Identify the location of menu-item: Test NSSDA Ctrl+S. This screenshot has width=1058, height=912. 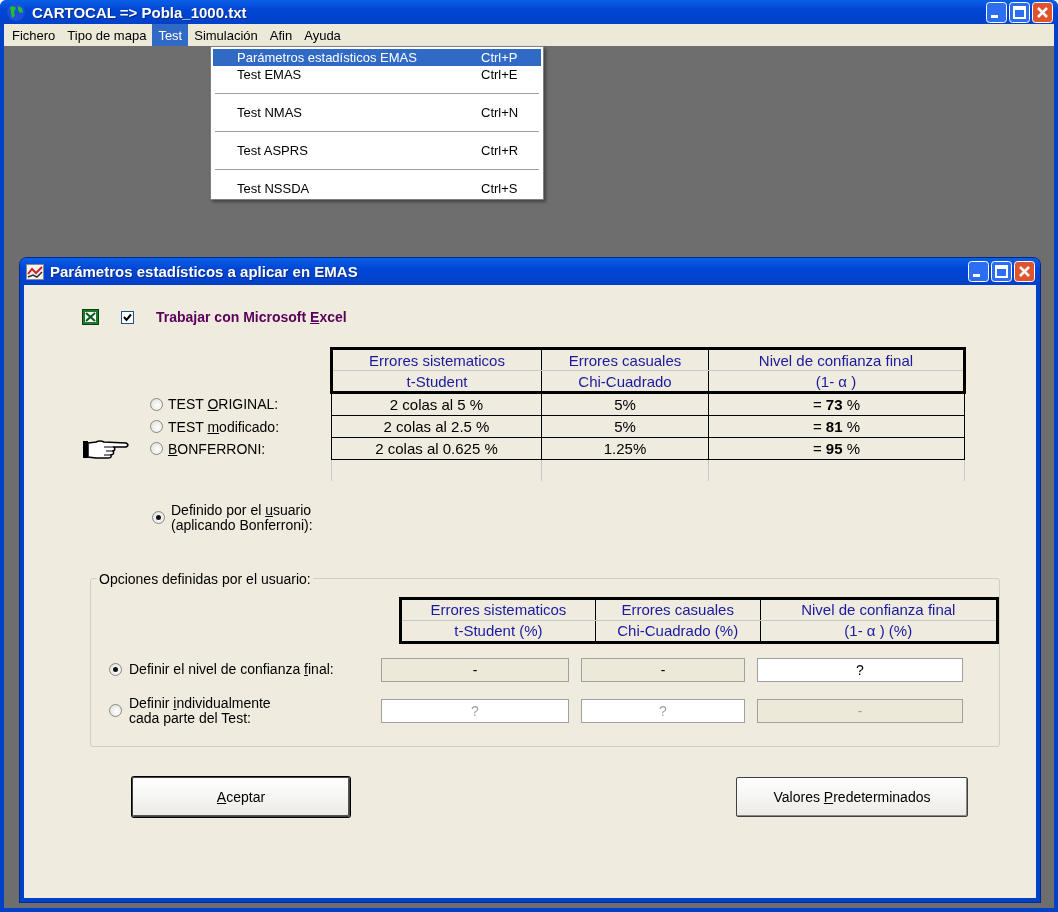
(377, 188).